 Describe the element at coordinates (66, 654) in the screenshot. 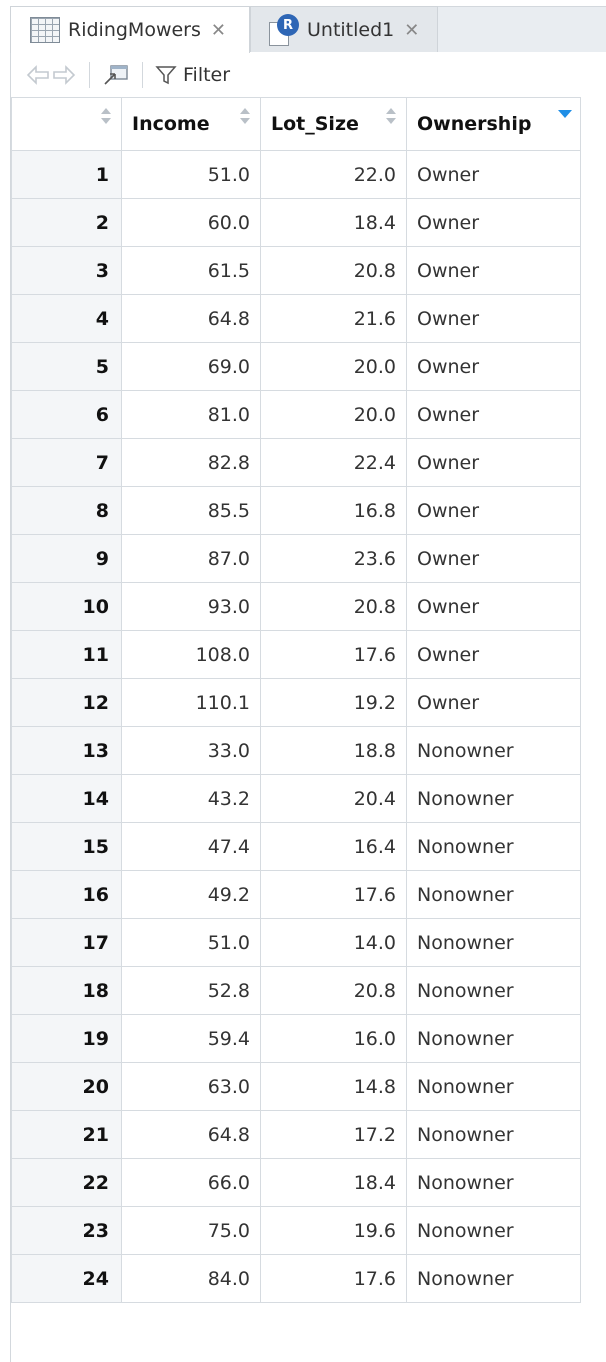

I see `row-index-cell: 11` at that location.